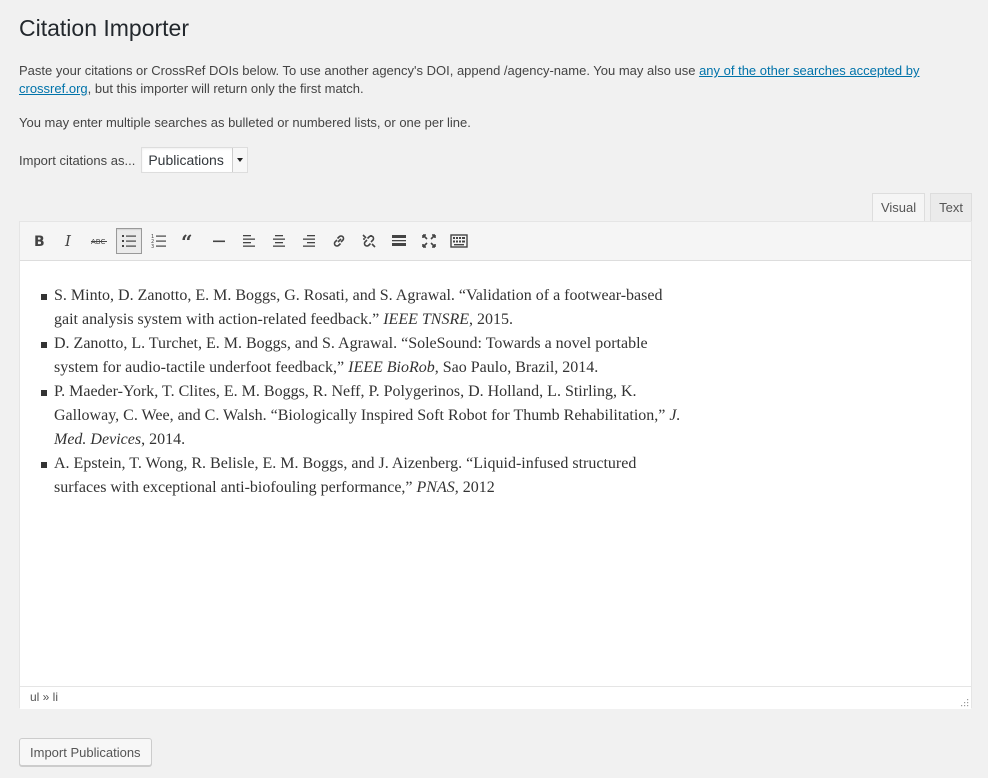 The height and width of the screenshot is (778, 988). What do you see at coordinates (898, 207) in the screenshot?
I see `tab-visual: Visual` at bounding box center [898, 207].